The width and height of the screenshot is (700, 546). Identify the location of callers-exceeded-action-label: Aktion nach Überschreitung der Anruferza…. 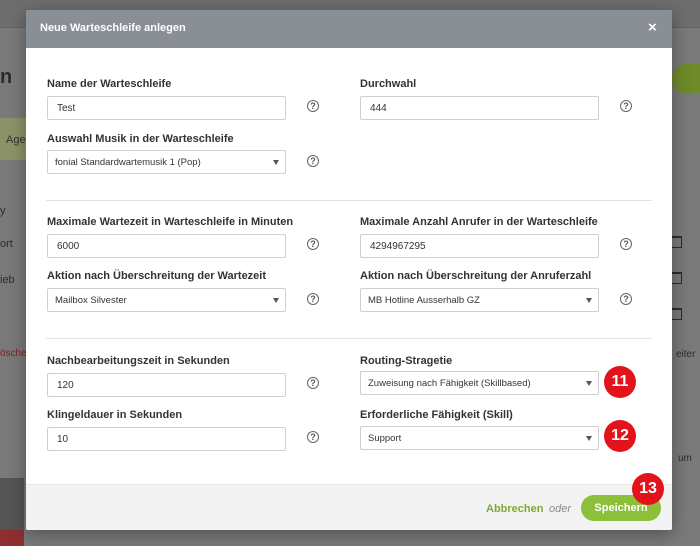
(476, 276).